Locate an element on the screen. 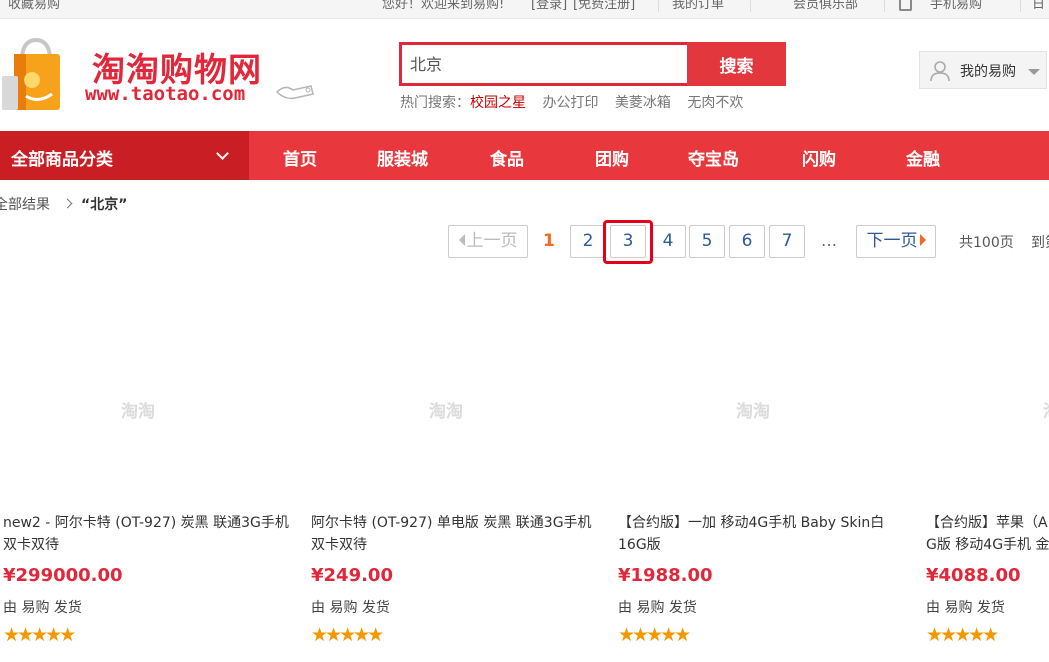 Image resolution: width=1049 pixels, height=662 pixels. chevron-left-icon is located at coordinates (461, 240).